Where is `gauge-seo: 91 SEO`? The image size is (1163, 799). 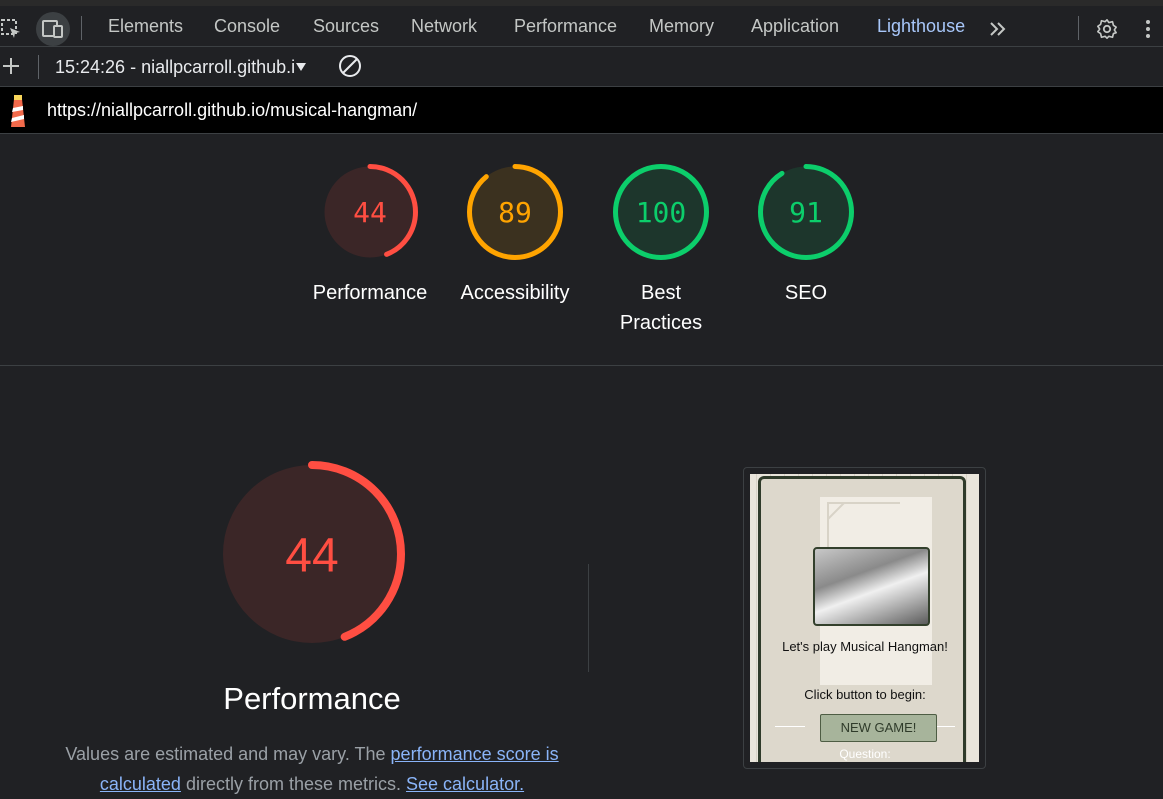 gauge-seo: 91 SEO is located at coordinates (806, 235).